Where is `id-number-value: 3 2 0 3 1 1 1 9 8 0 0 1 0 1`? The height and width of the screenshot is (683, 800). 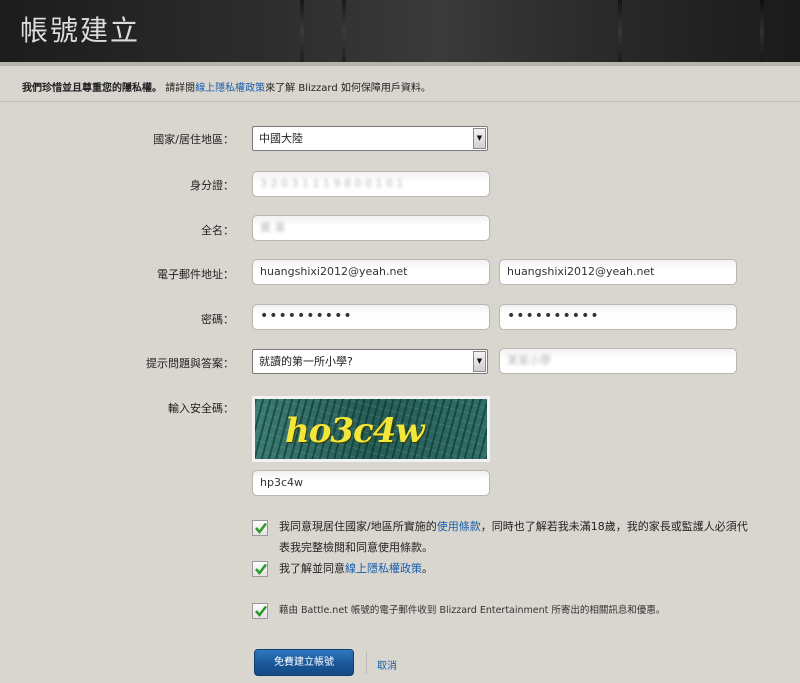 id-number-value: 3 2 0 3 1 1 1 9 8 0 0 1 0 1 is located at coordinates (332, 183).